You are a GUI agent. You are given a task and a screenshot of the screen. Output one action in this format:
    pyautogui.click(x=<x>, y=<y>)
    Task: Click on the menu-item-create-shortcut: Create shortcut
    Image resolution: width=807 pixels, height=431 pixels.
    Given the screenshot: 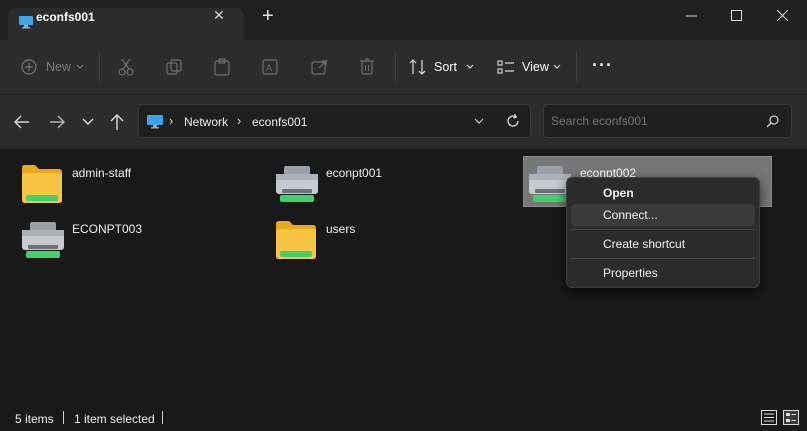 What is the action you would take?
    pyautogui.click(x=663, y=244)
    